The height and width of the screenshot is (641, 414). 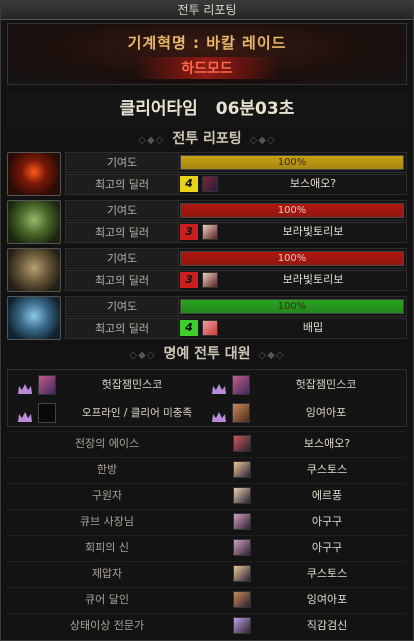 What do you see at coordinates (313, 184) in the screenshot?
I see `top-dealer-name: 보스애오?` at bounding box center [313, 184].